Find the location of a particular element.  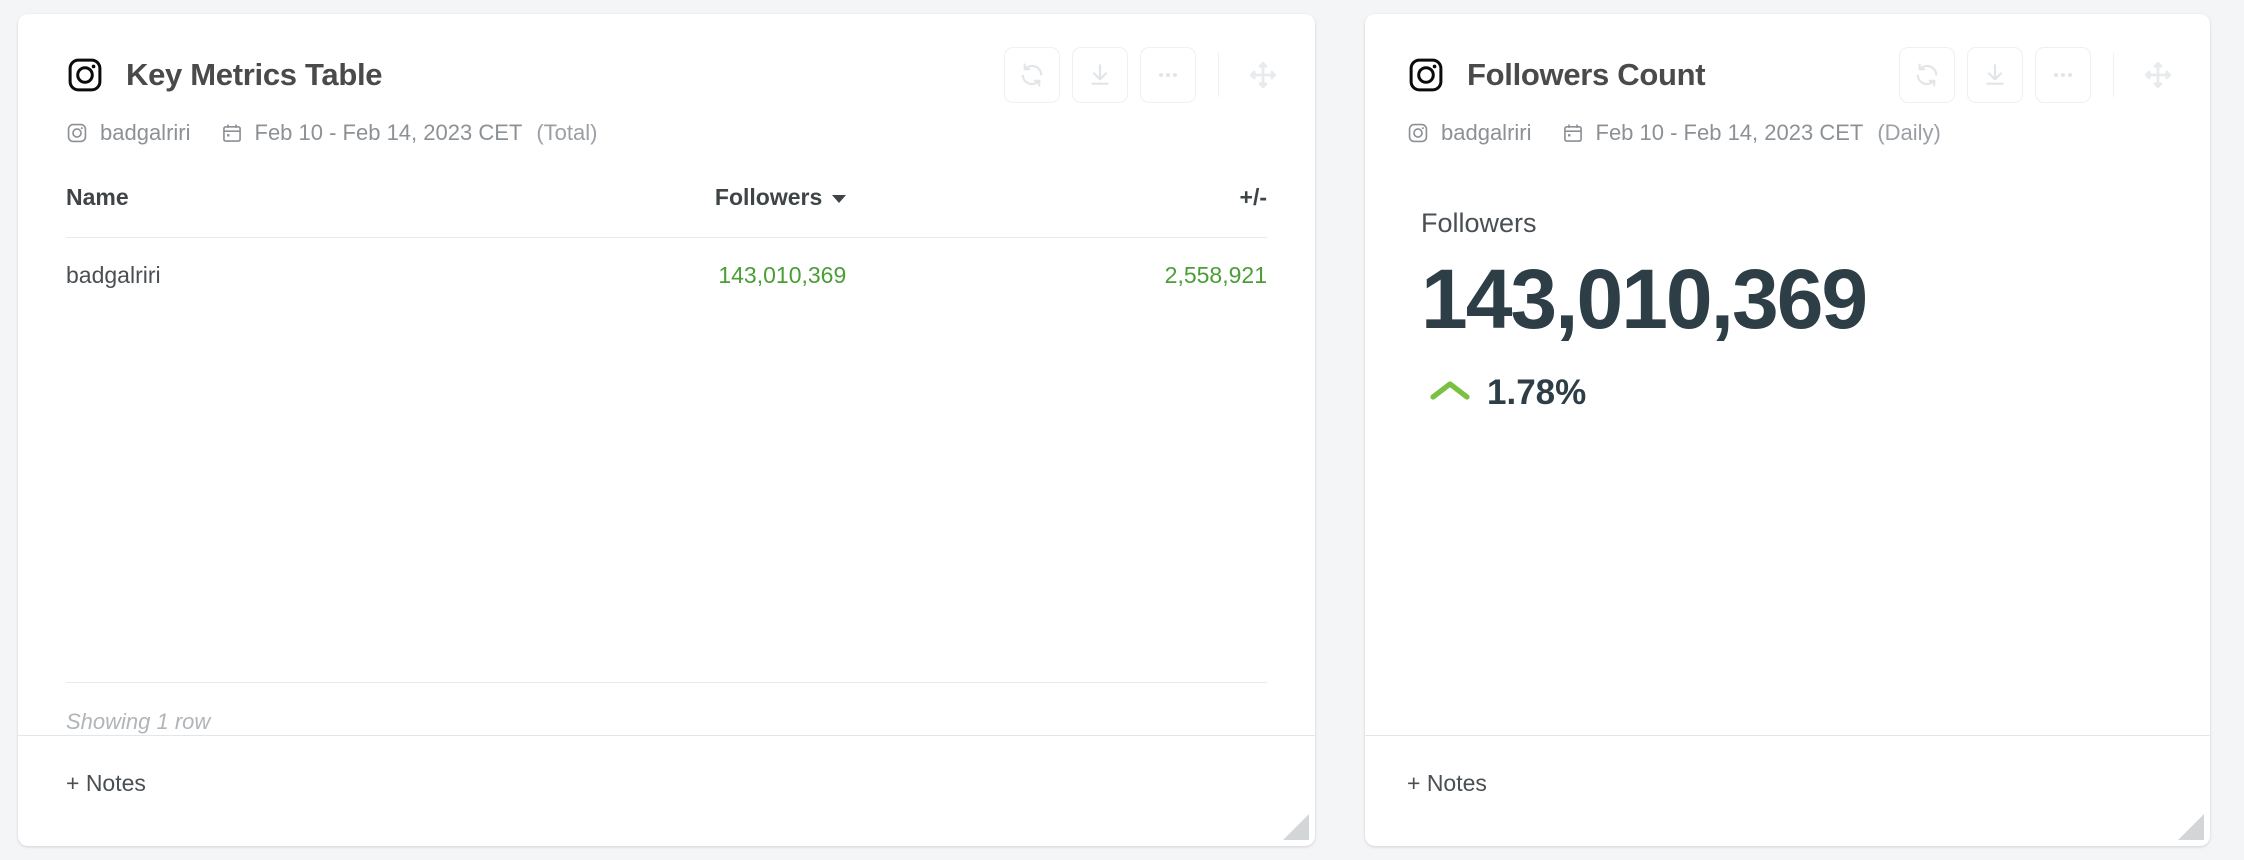

table-header-row: Name Followers +/- is located at coordinates (666, 211).